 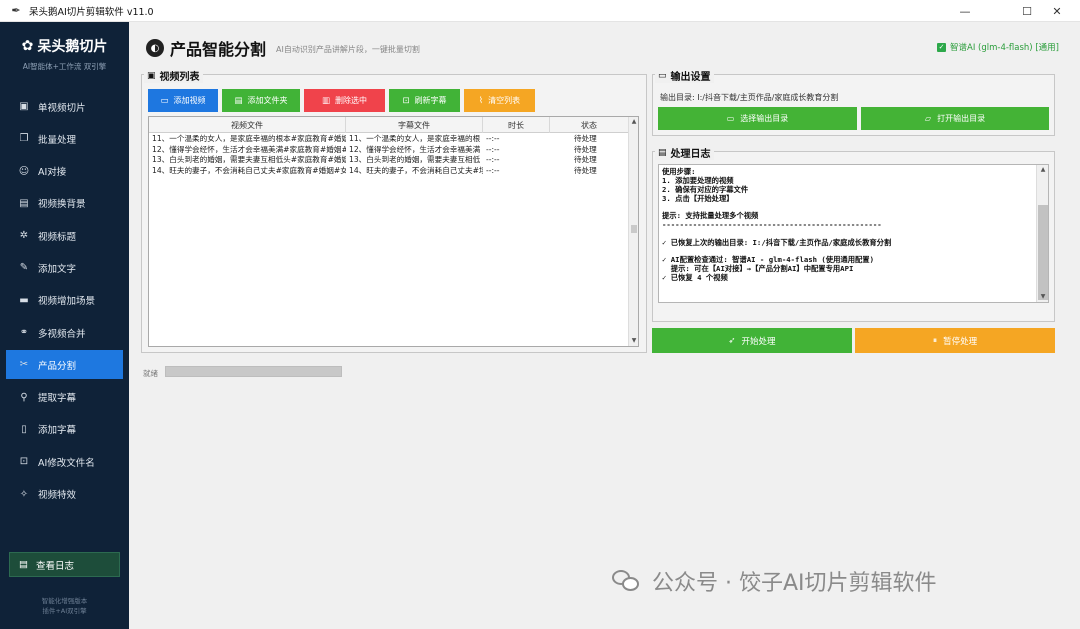 I want to click on film-icon: ▣, so click(x=151, y=75).